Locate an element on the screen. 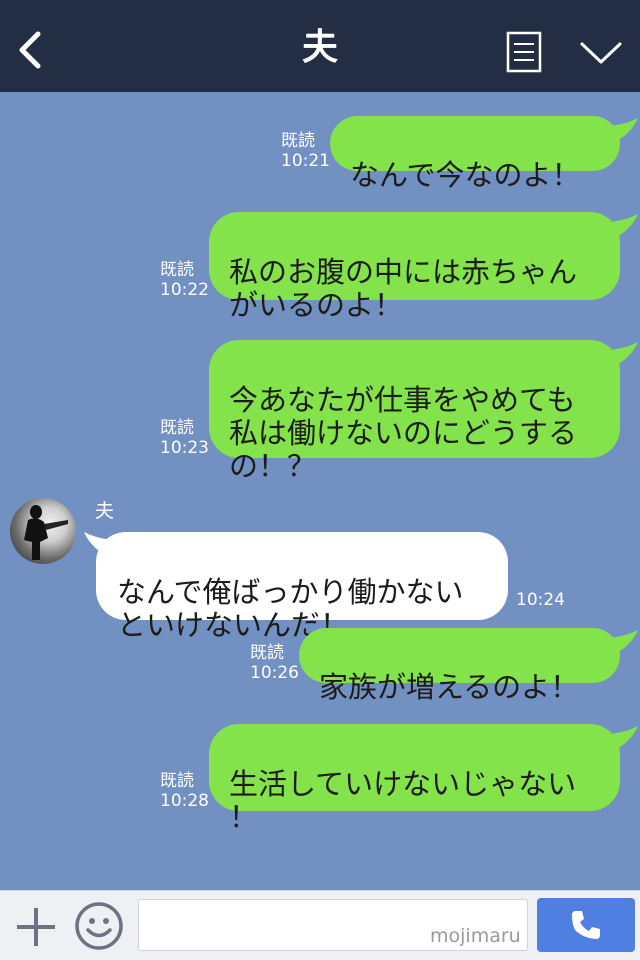 Image resolution: width=640 pixels, height=960 pixels. message-bubble: 家族が増えるのよ！ is located at coordinates (459, 666).